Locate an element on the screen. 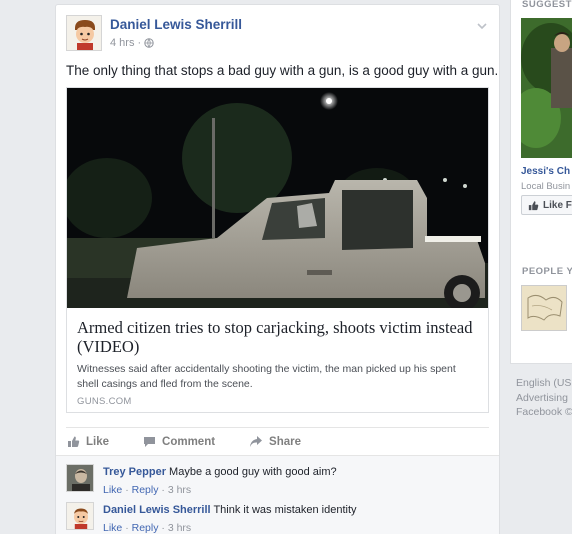  commenter-name: Trey Pepper is located at coordinates (134, 472).